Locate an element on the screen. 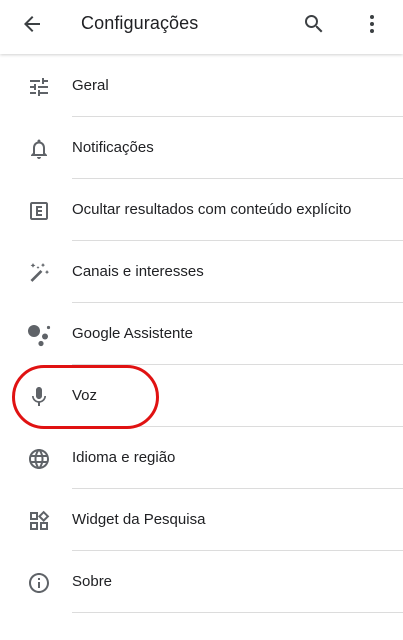 This screenshot has width=403, height=640. info-icon is located at coordinates (39, 583).